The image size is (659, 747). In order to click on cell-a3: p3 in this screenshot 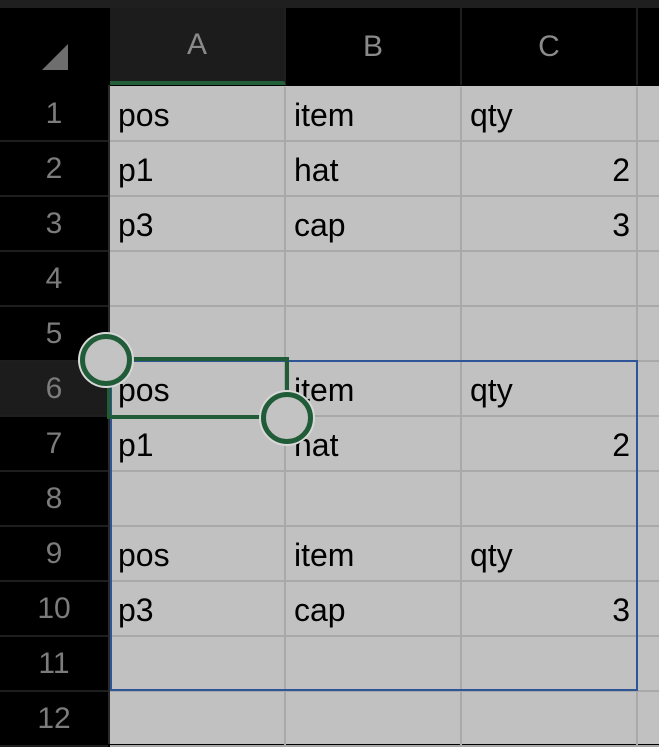, I will do `click(198, 224)`.